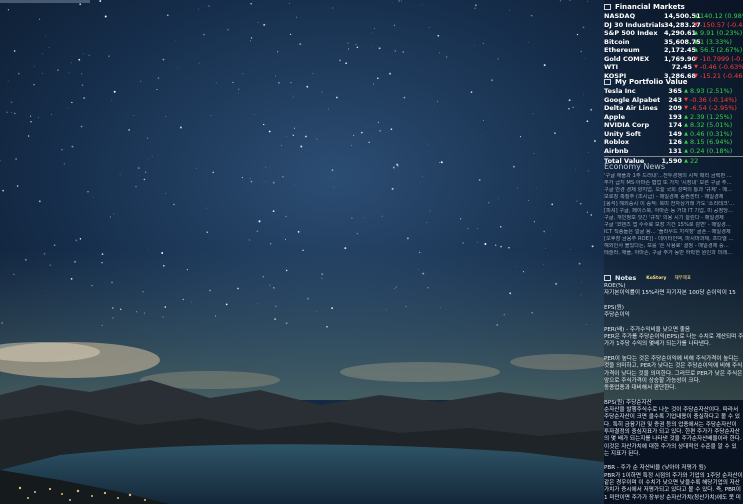 The height and width of the screenshot is (504, 743). What do you see at coordinates (696, 24) in the screenshot?
I see `market-arrow-icon: ▼` at bounding box center [696, 24].